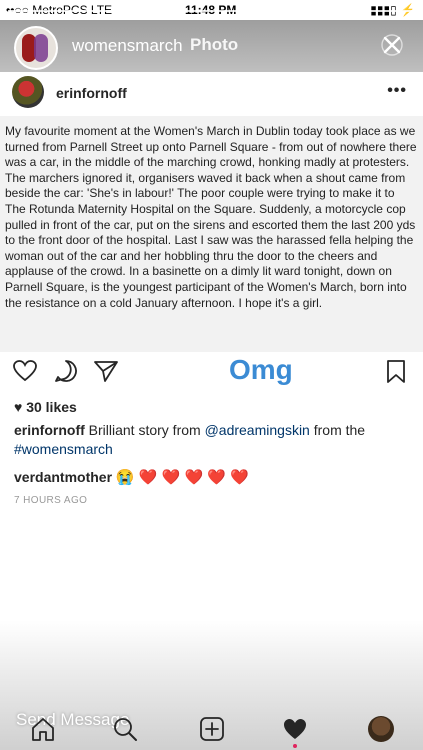 This screenshot has height=750, width=423. What do you see at coordinates (212, 729) in the screenshot?
I see `add-post-icon` at bounding box center [212, 729].